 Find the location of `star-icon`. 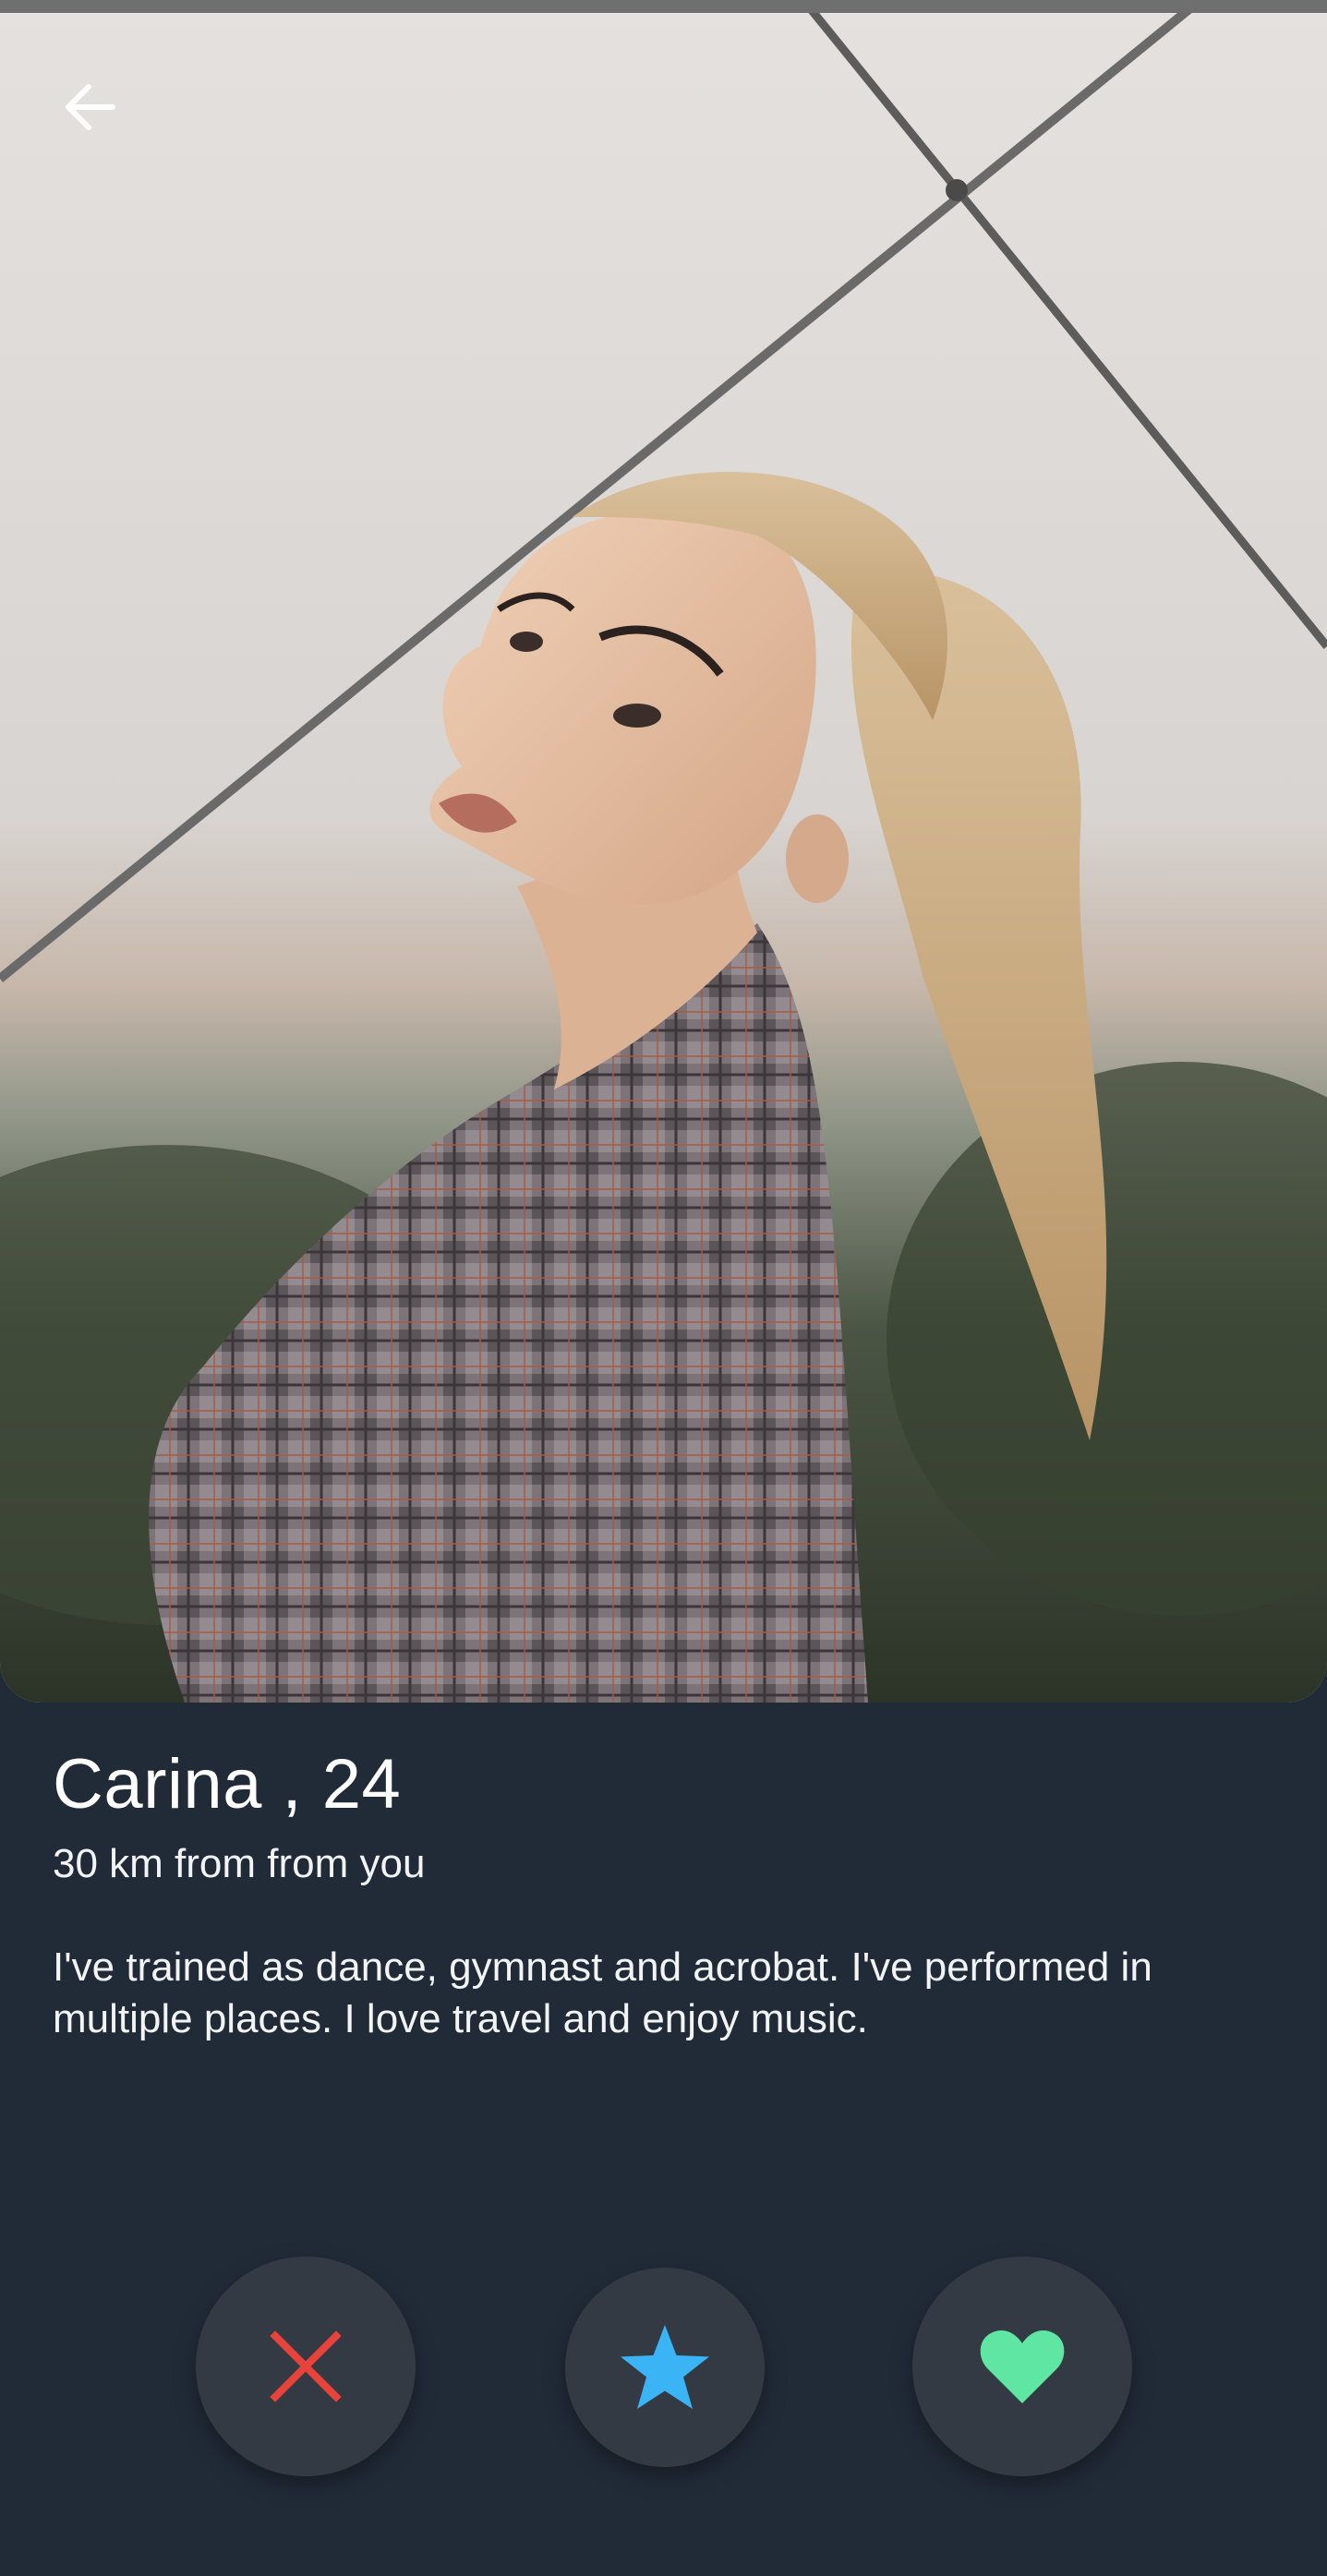

star-icon is located at coordinates (665, 2367).